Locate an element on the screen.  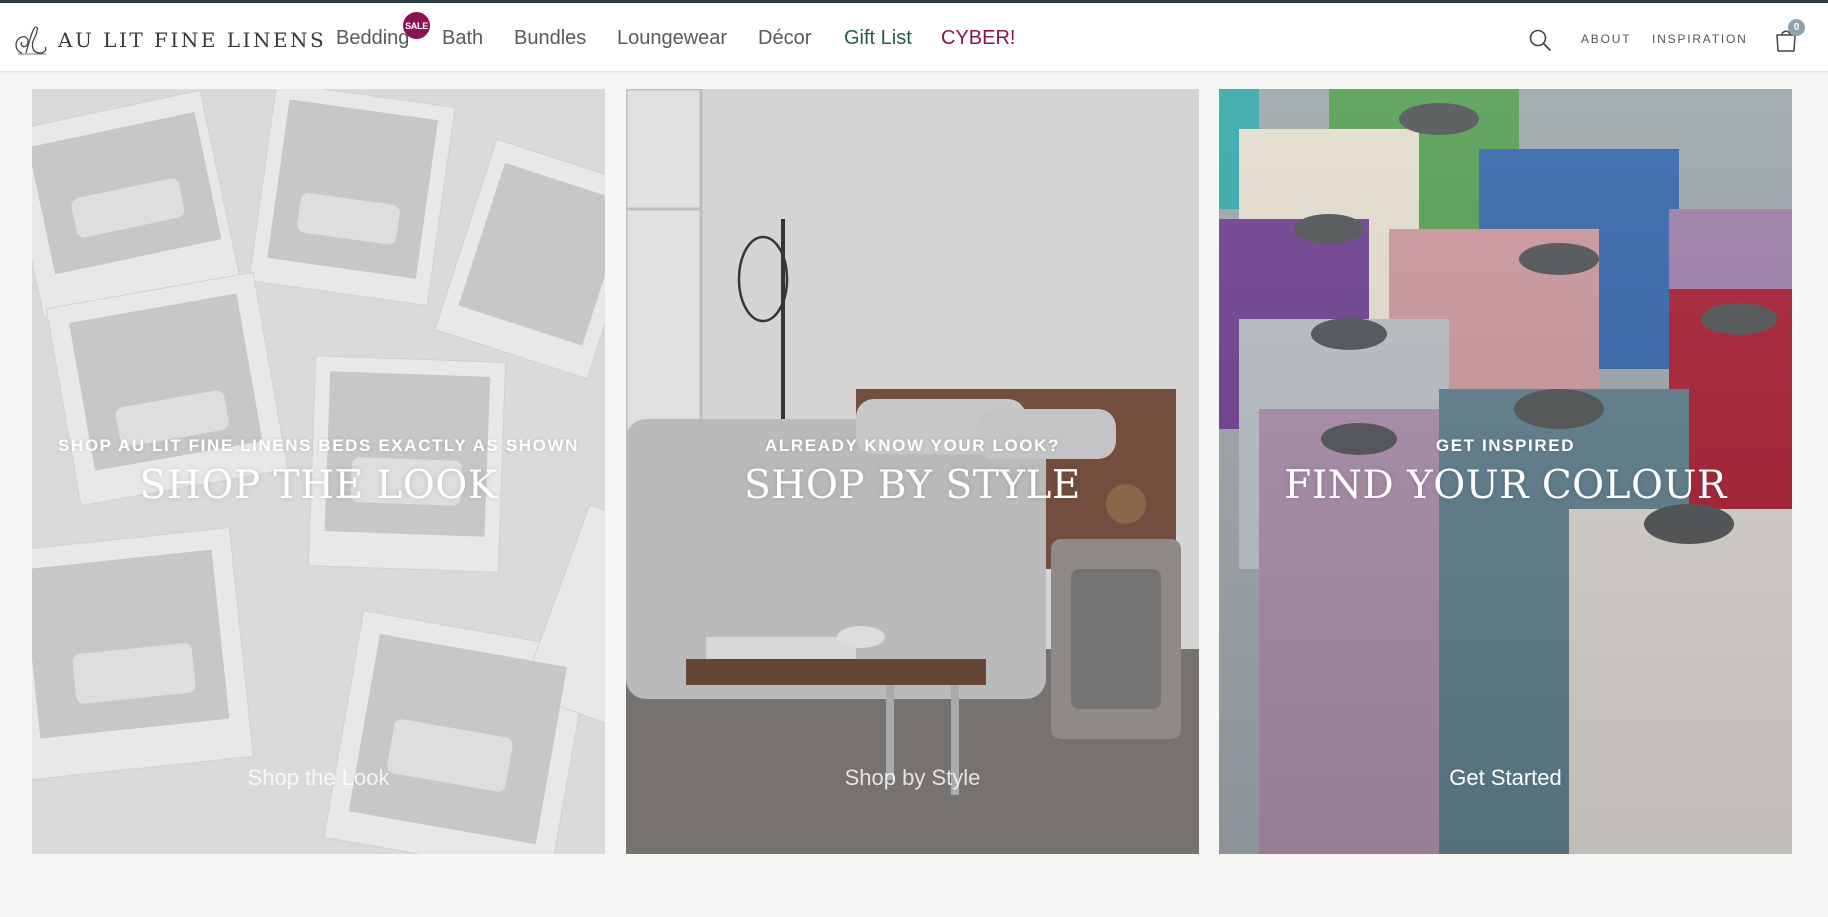
brand-logo: AU LIT FINE LINENS is located at coordinates (169, 40).